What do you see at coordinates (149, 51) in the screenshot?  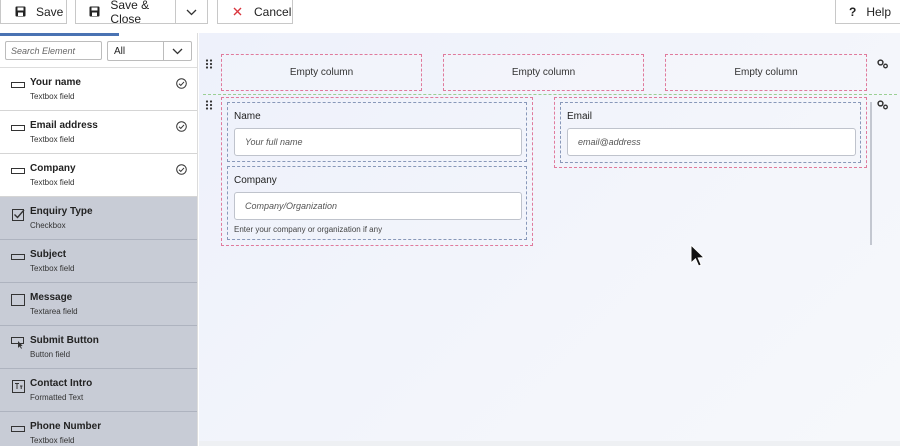 I see `element-filter-select: All` at bounding box center [149, 51].